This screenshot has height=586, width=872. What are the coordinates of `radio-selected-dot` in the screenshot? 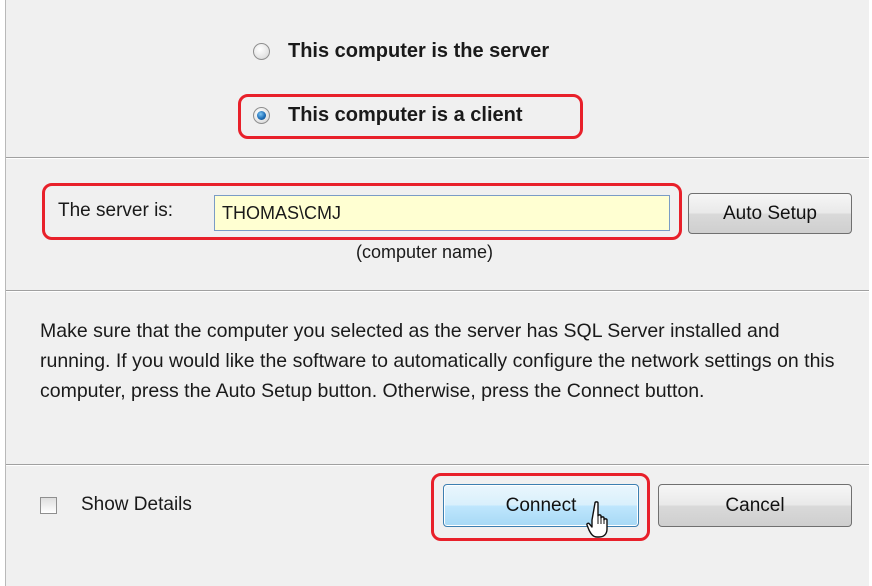 It's located at (261, 115).